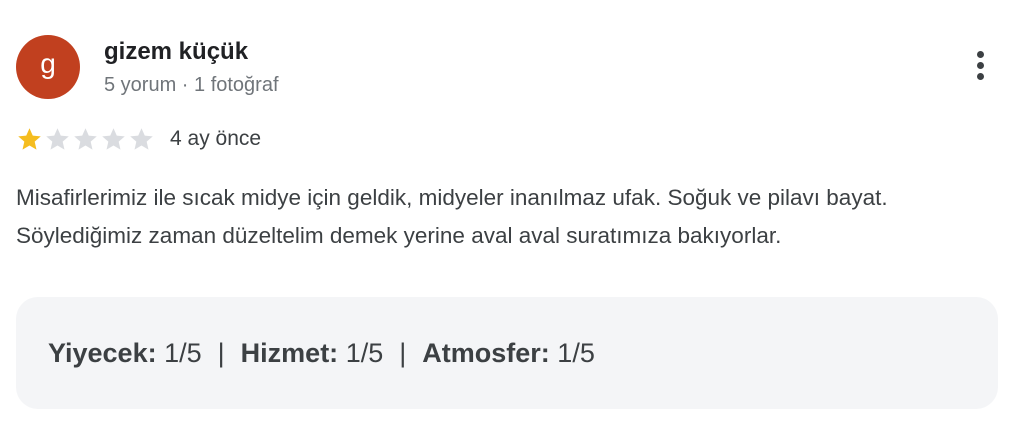 Image resolution: width=1022 pixels, height=440 pixels. I want to click on rating-row: 4 ay önce, so click(138, 139).